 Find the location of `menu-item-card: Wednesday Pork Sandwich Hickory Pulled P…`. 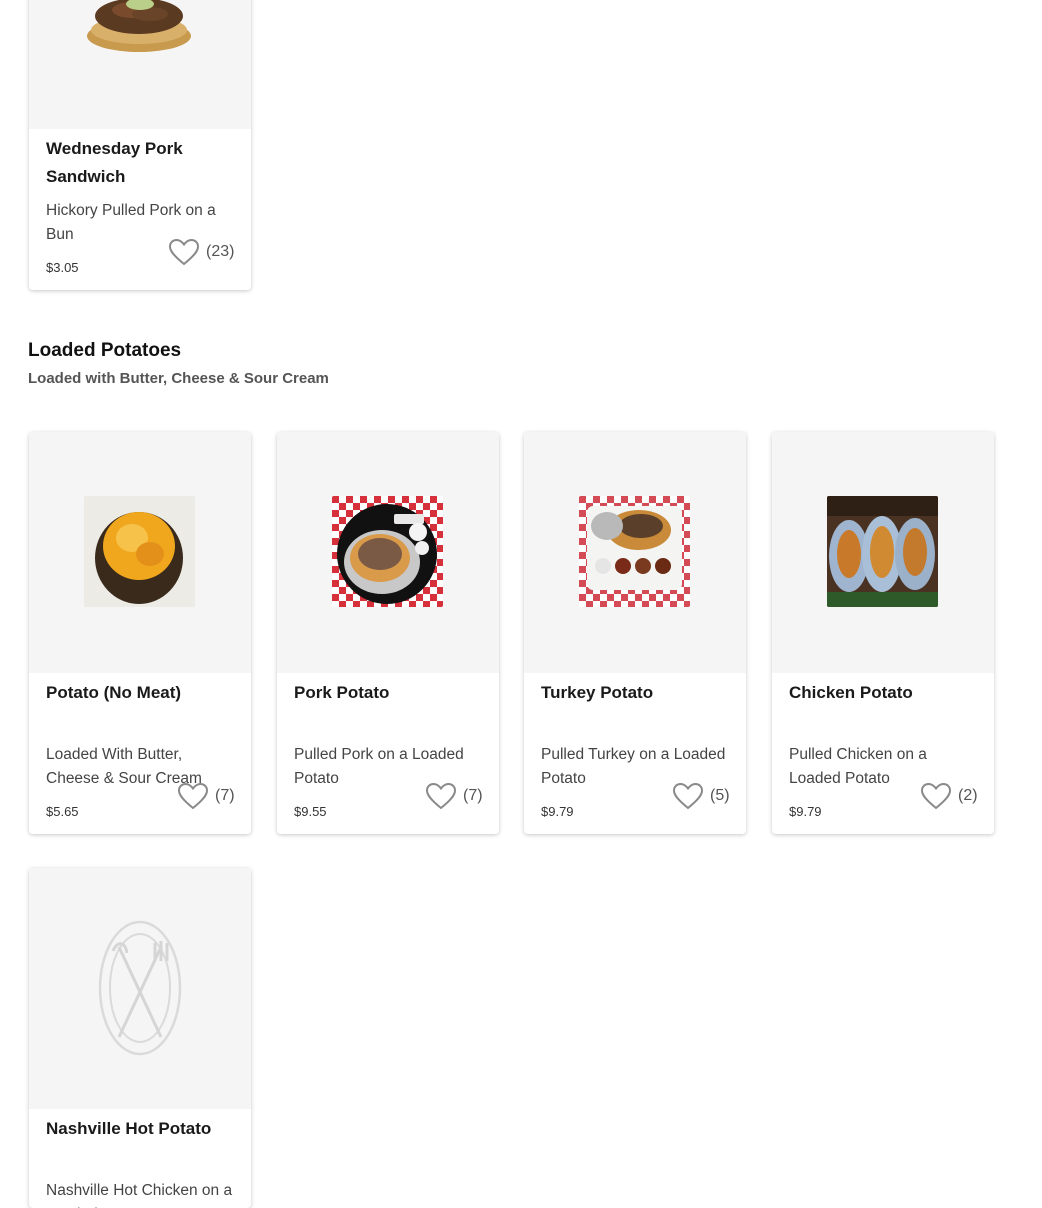

menu-item-card: Wednesday Pork Sandwich Hickory Pulled P… is located at coordinates (140, 145).